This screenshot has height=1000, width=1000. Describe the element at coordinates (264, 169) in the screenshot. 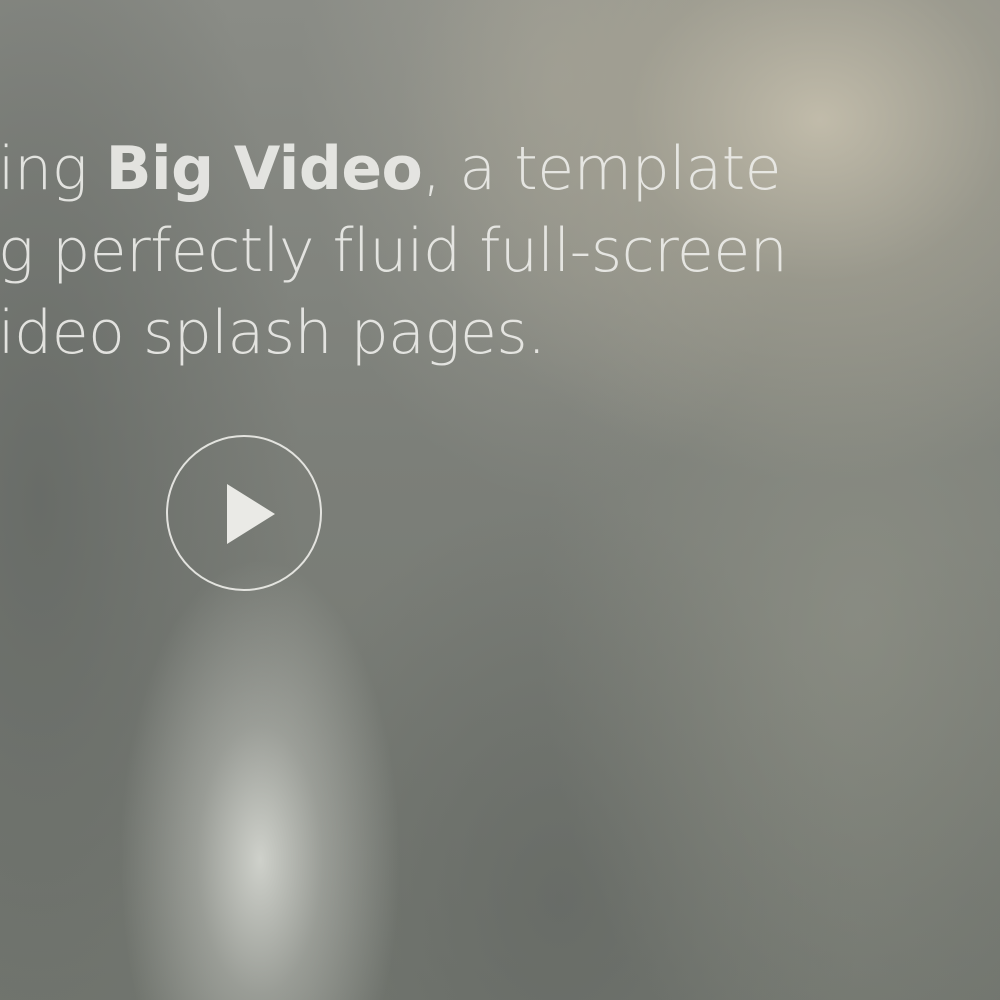

I see `hero-brand-name: Big Video` at that location.